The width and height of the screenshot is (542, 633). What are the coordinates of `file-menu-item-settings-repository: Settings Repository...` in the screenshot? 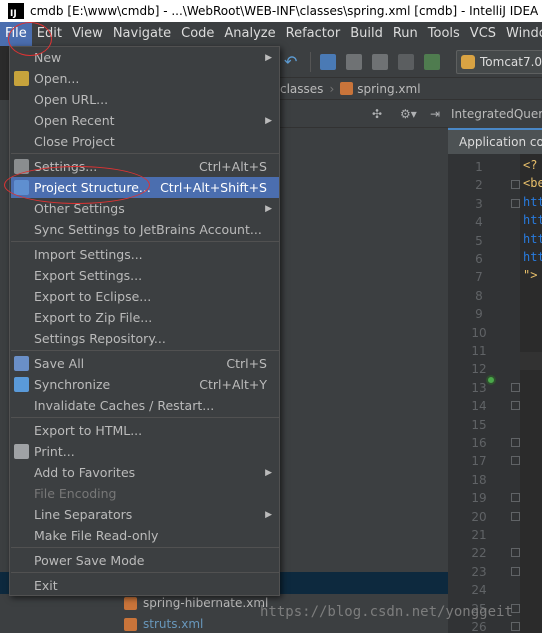 It's located at (145, 338).